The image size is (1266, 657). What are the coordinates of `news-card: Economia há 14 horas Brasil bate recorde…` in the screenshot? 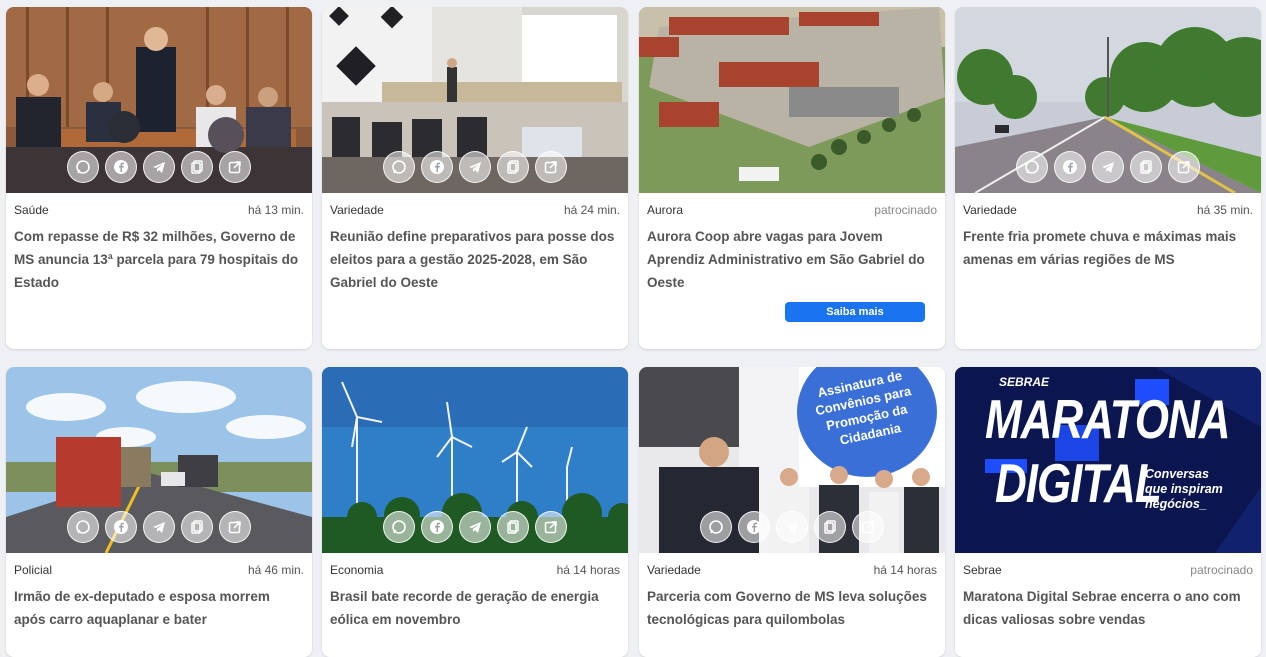 It's located at (475, 512).